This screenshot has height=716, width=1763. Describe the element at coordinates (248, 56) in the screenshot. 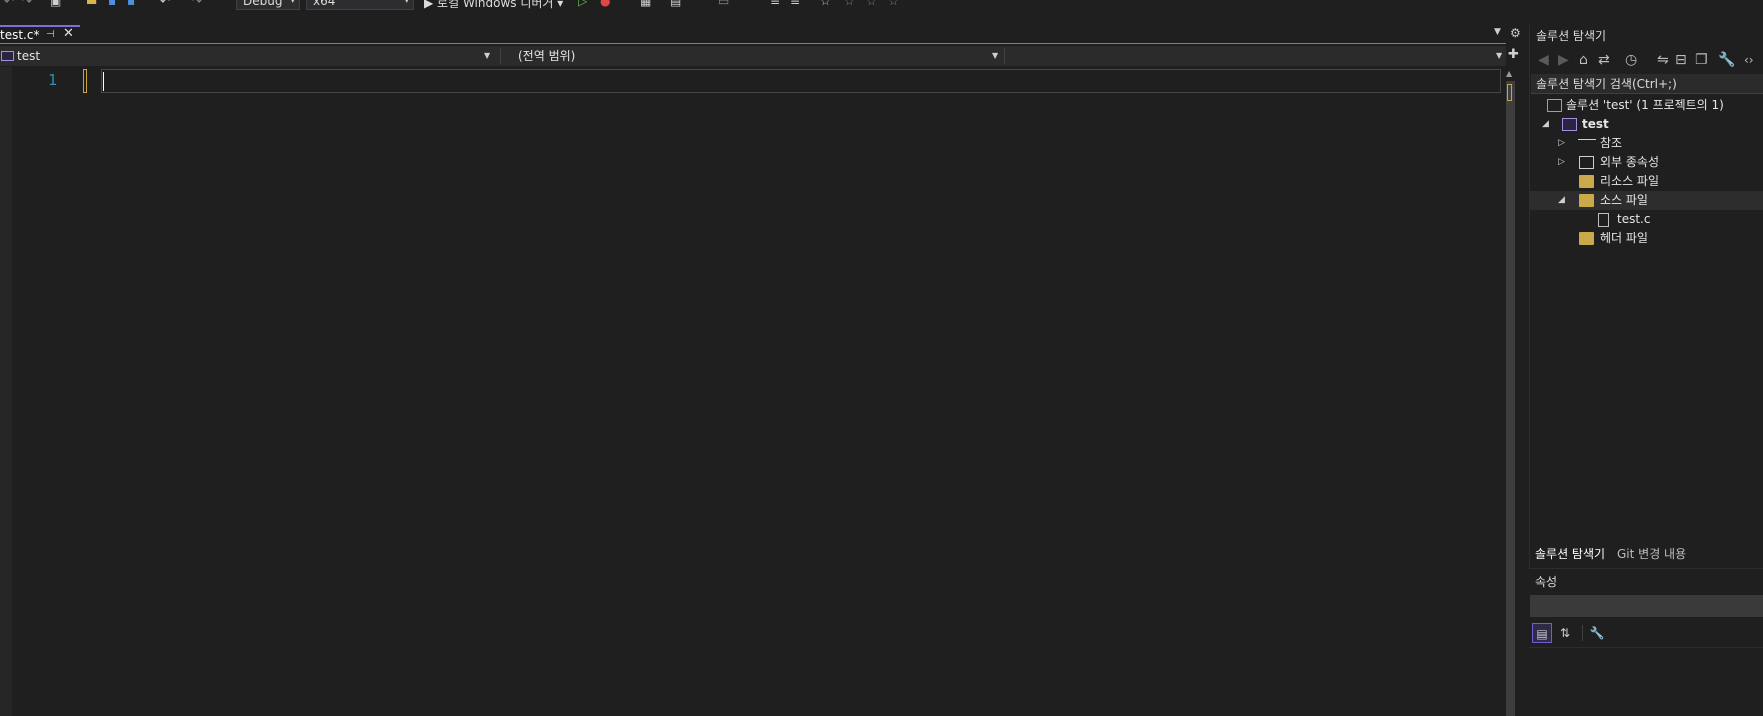

I see `project-dropdown: test ▼` at that location.